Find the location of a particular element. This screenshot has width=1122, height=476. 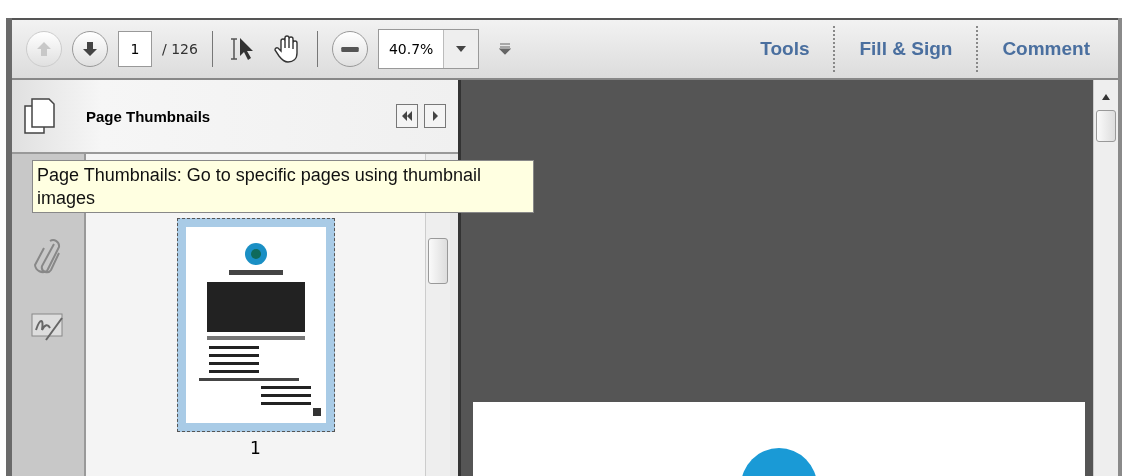

task-pane-button: Fill & Sign is located at coordinates (906, 49).